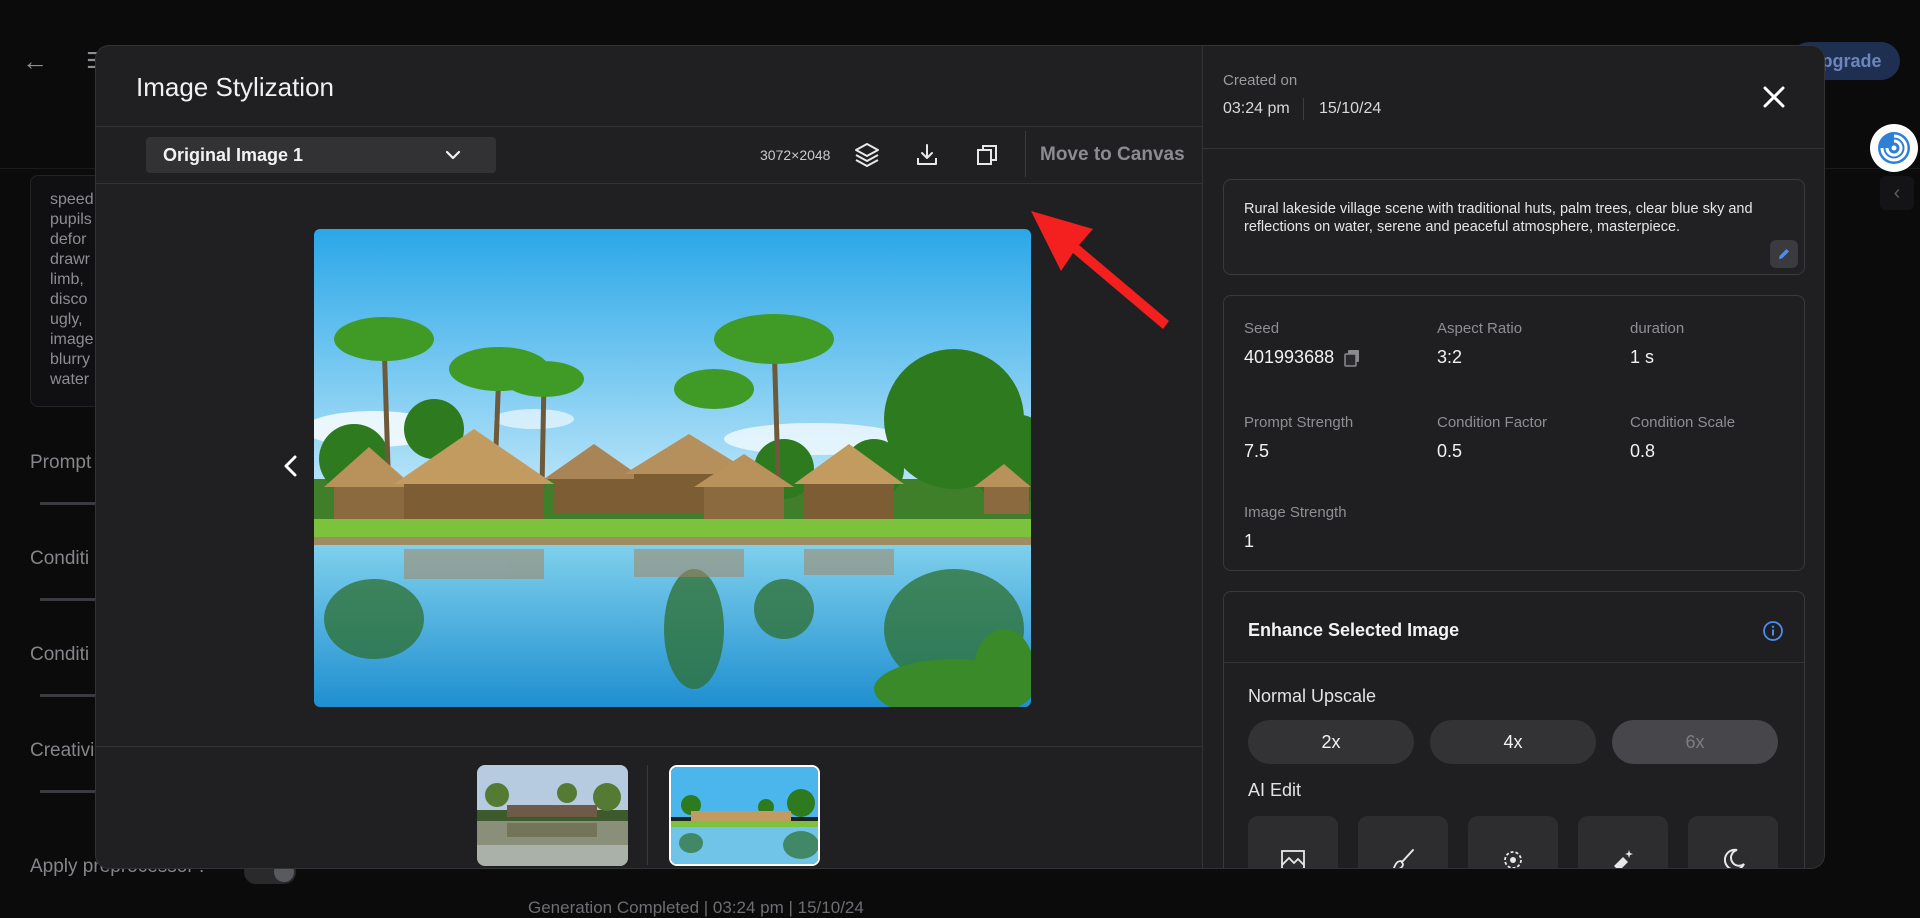  What do you see at coordinates (1513, 742) in the screenshot?
I see `upscale-4x-button: 4x` at bounding box center [1513, 742].